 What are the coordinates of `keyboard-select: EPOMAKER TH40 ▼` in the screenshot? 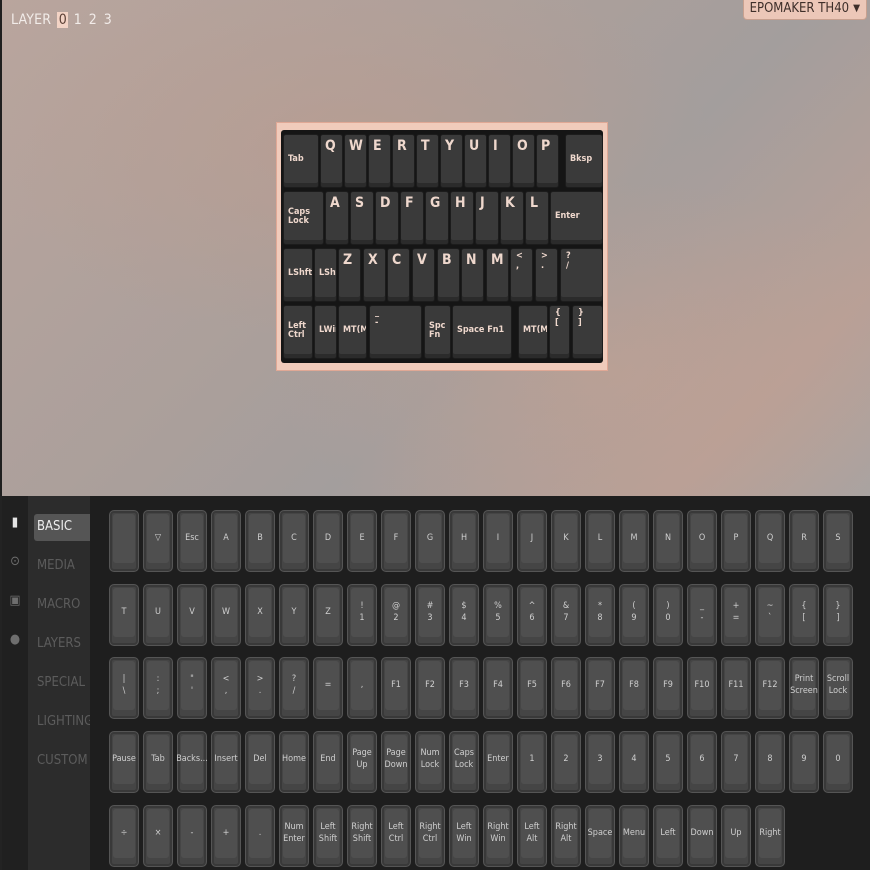 It's located at (804, 10).